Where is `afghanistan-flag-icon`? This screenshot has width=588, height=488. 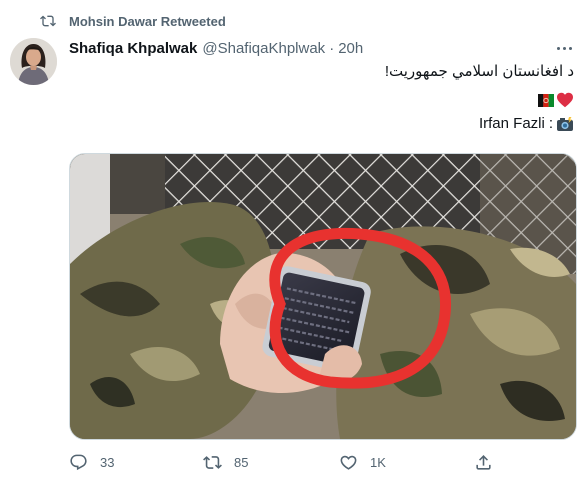
afghanistan-flag-icon is located at coordinates (546, 100).